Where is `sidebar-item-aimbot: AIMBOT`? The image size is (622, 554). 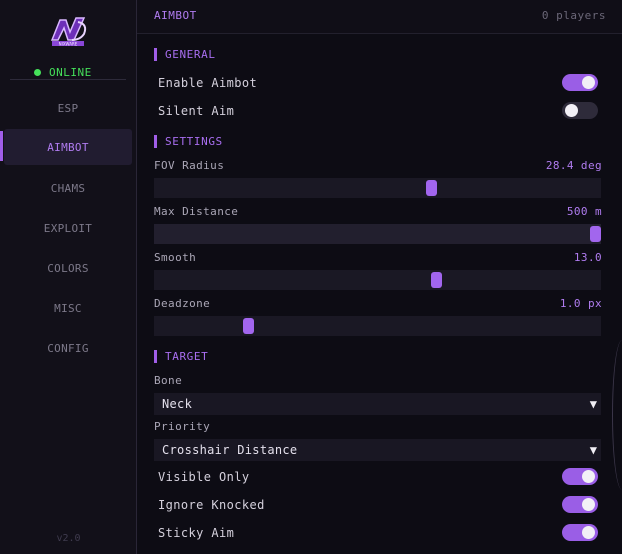 sidebar-item-aimbot: AIMBOT is located at coordinates (68, 147).